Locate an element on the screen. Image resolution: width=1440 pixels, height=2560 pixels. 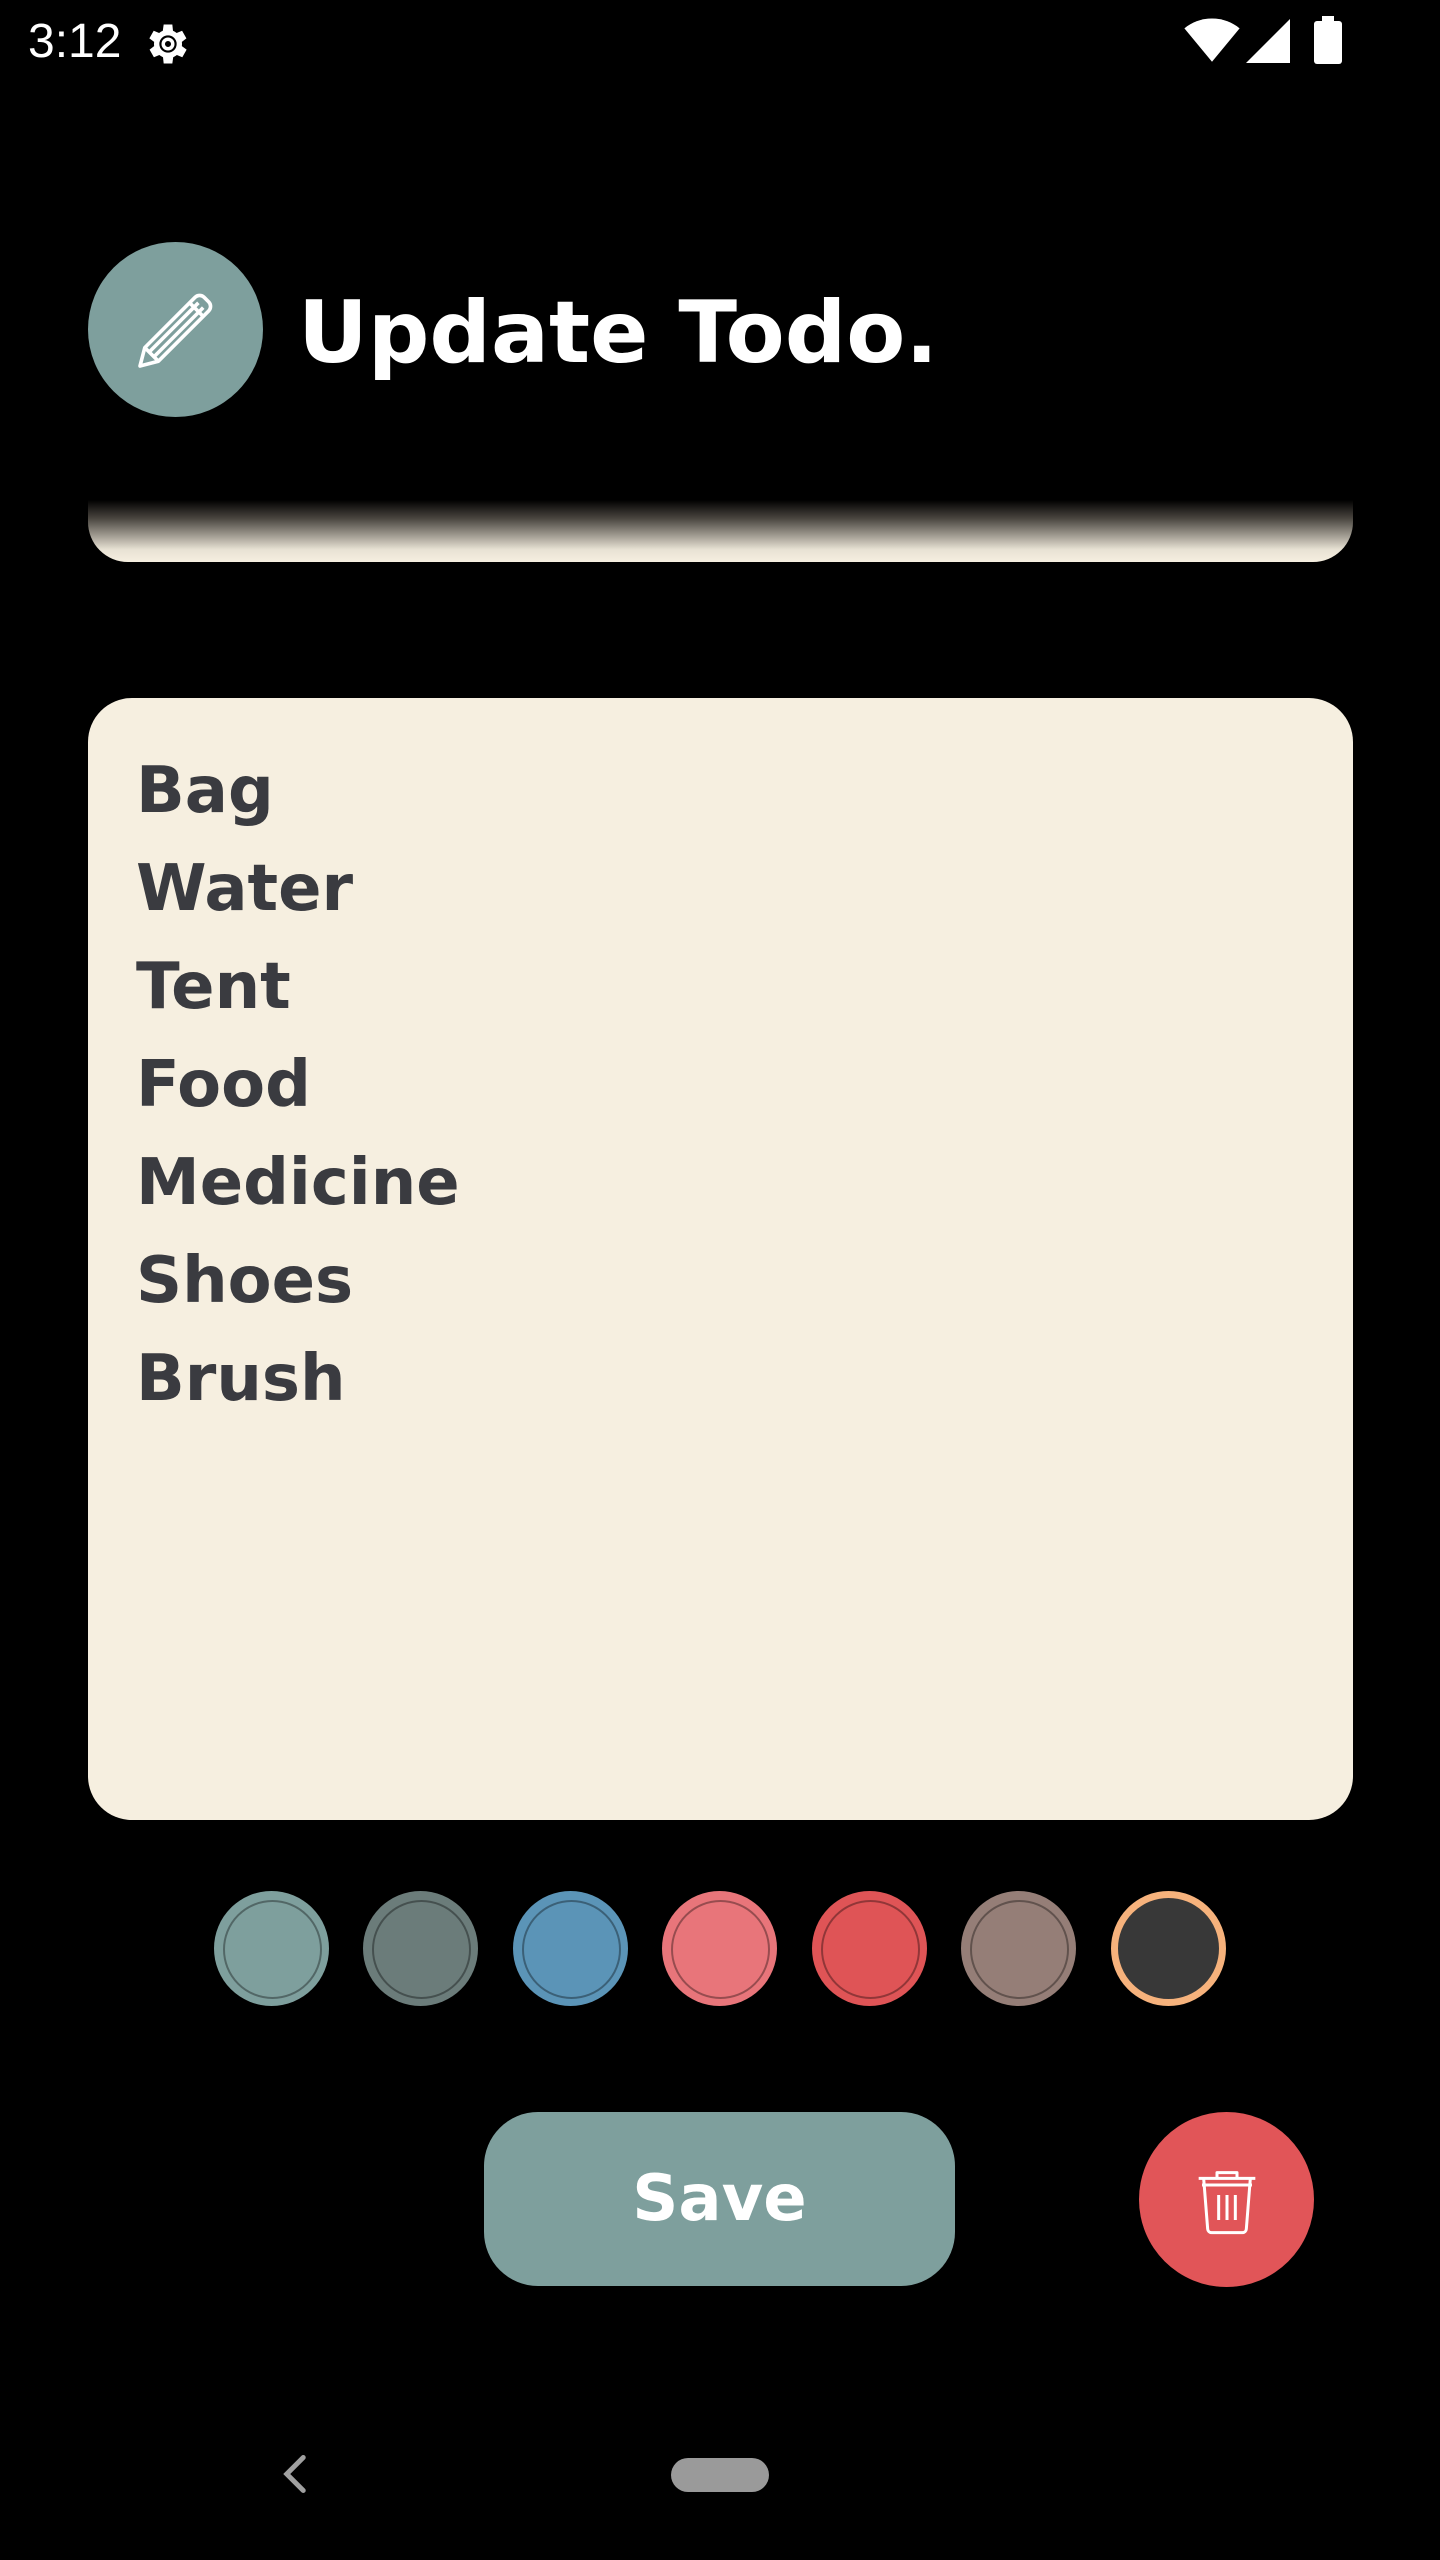
content-line: Food is located at coordinates (223, 1085).